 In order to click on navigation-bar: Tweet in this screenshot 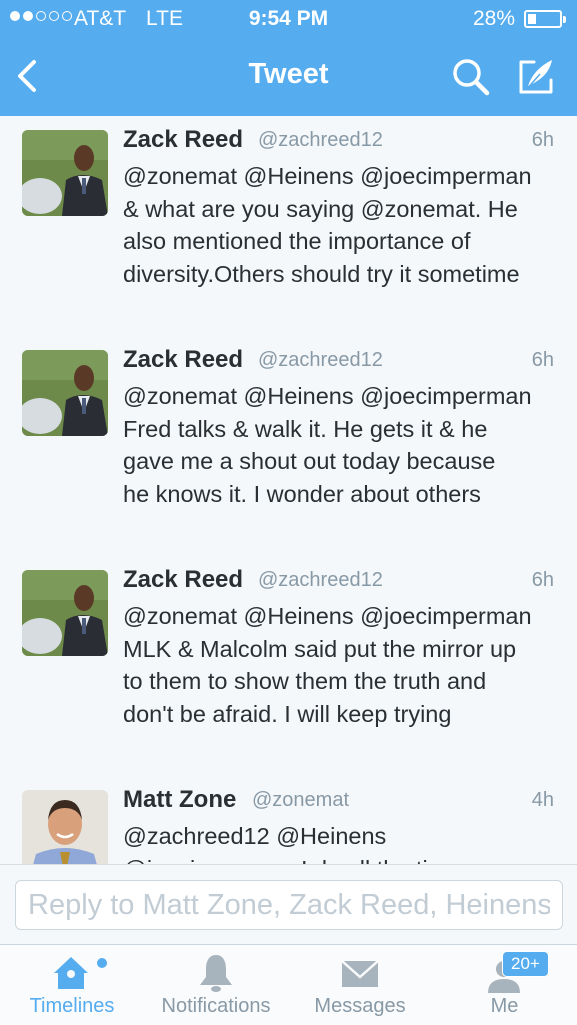, I will do `click(288, 77)`.